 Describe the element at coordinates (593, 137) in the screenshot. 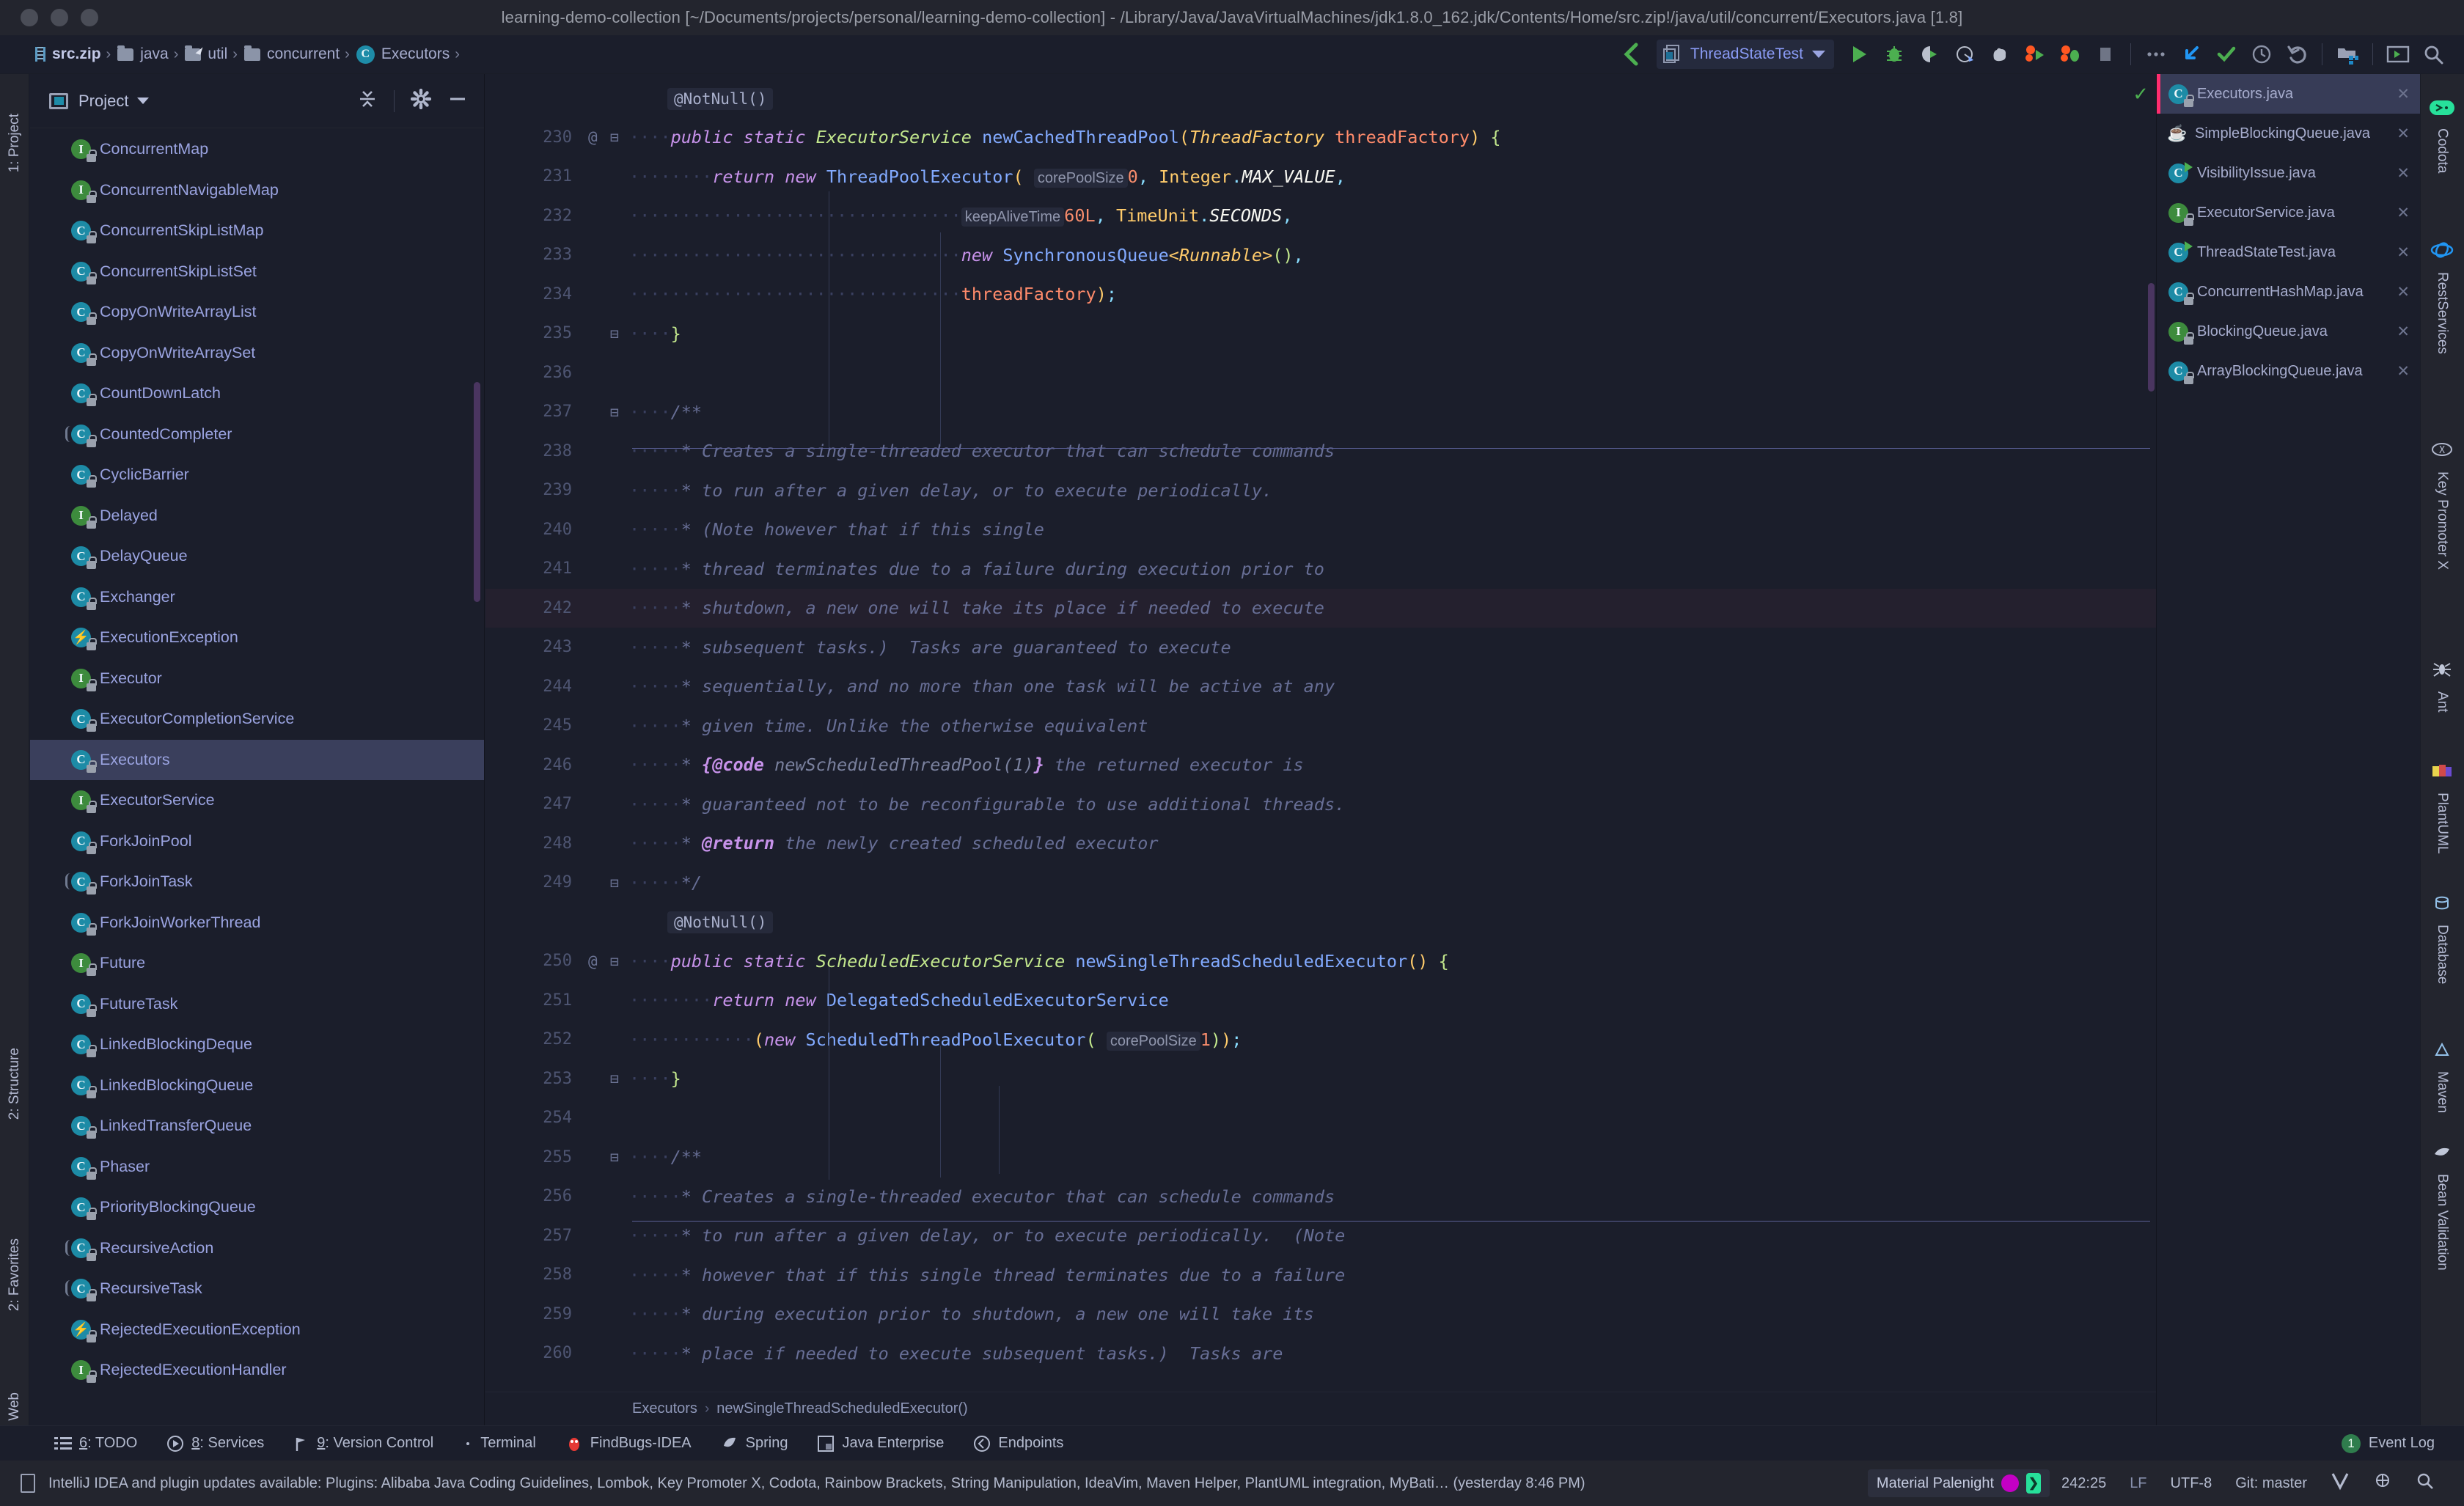

I see `gutter-annotation-marker: @` at that location.